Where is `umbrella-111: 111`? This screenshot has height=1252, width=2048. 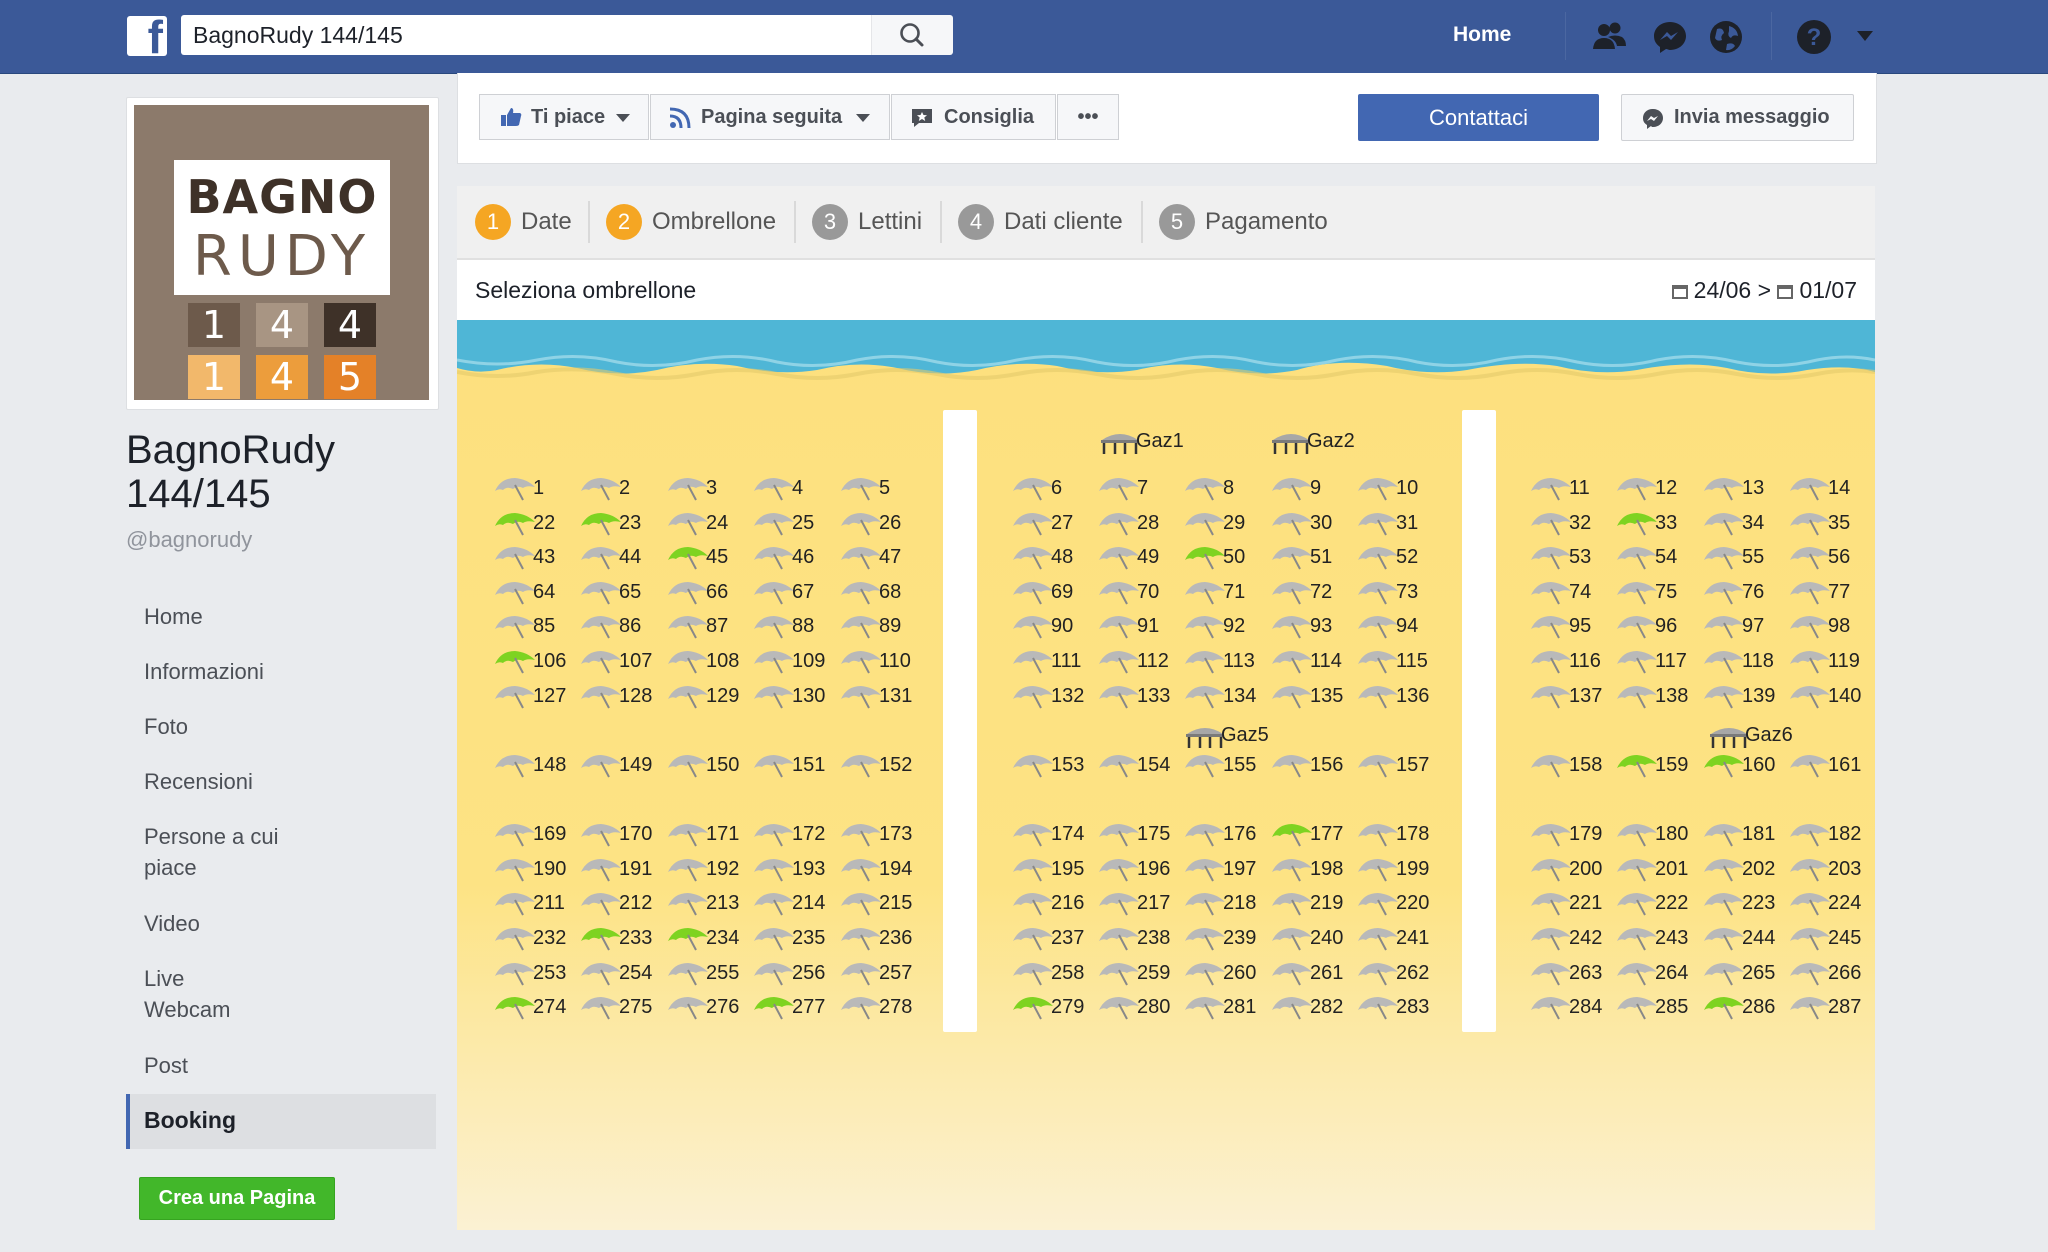
umbrella-111: 111 is located at coordinates (1052, 661).